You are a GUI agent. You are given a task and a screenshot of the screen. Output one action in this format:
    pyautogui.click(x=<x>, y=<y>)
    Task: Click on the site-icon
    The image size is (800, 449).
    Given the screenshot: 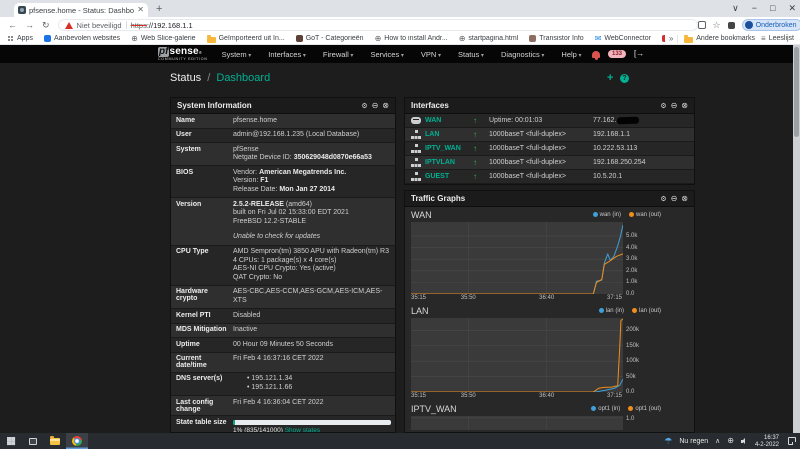 What is the action you would take?
    pyautogui.click(x=299, y=38)
    